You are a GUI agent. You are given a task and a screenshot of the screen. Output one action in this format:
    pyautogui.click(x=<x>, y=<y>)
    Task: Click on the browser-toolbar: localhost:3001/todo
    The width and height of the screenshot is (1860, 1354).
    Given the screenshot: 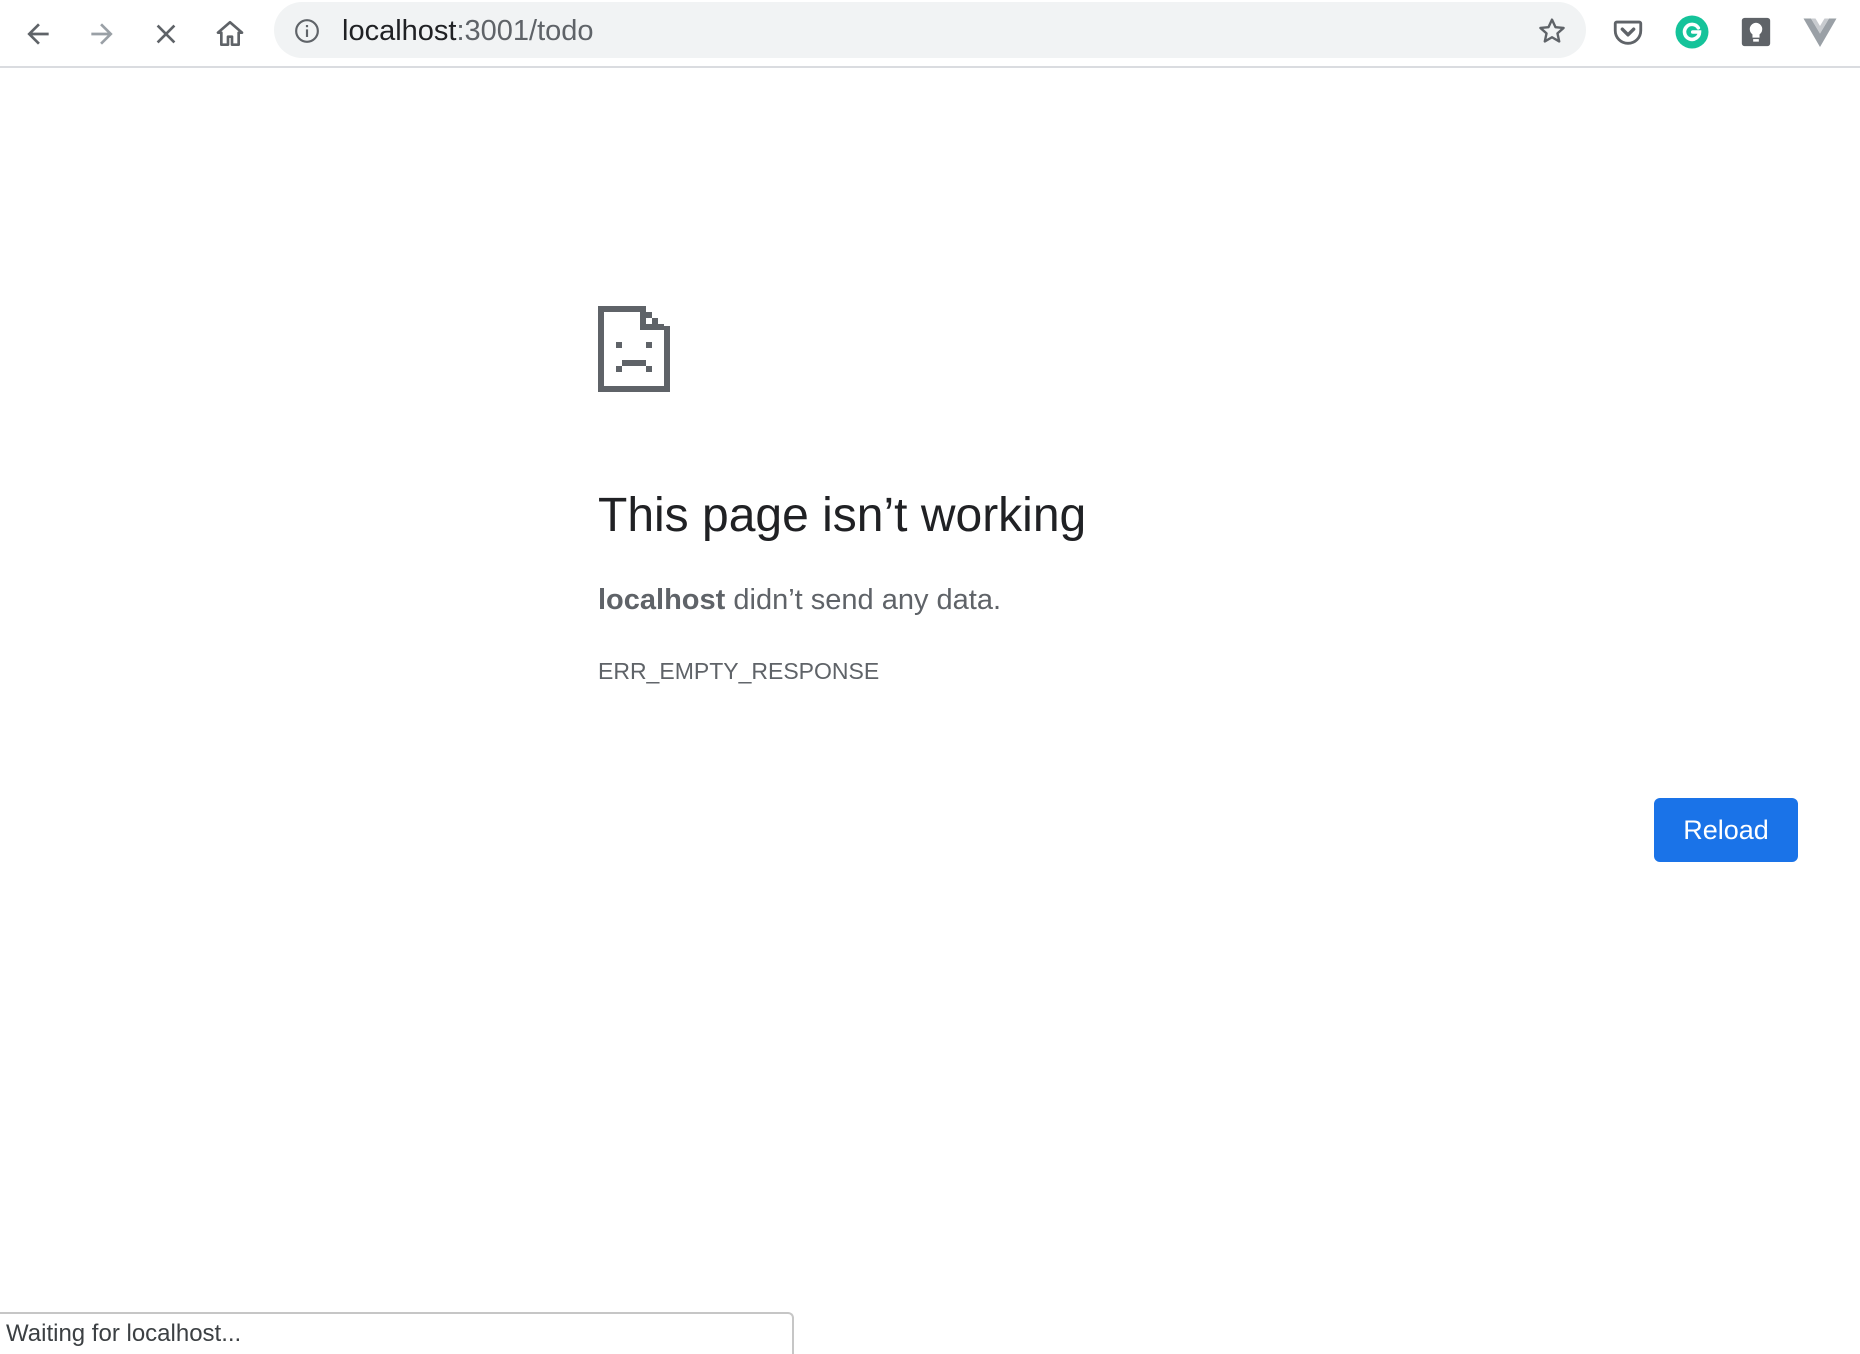 What is the action you would take?
    pyautogui.click(x=930, y=34)
    